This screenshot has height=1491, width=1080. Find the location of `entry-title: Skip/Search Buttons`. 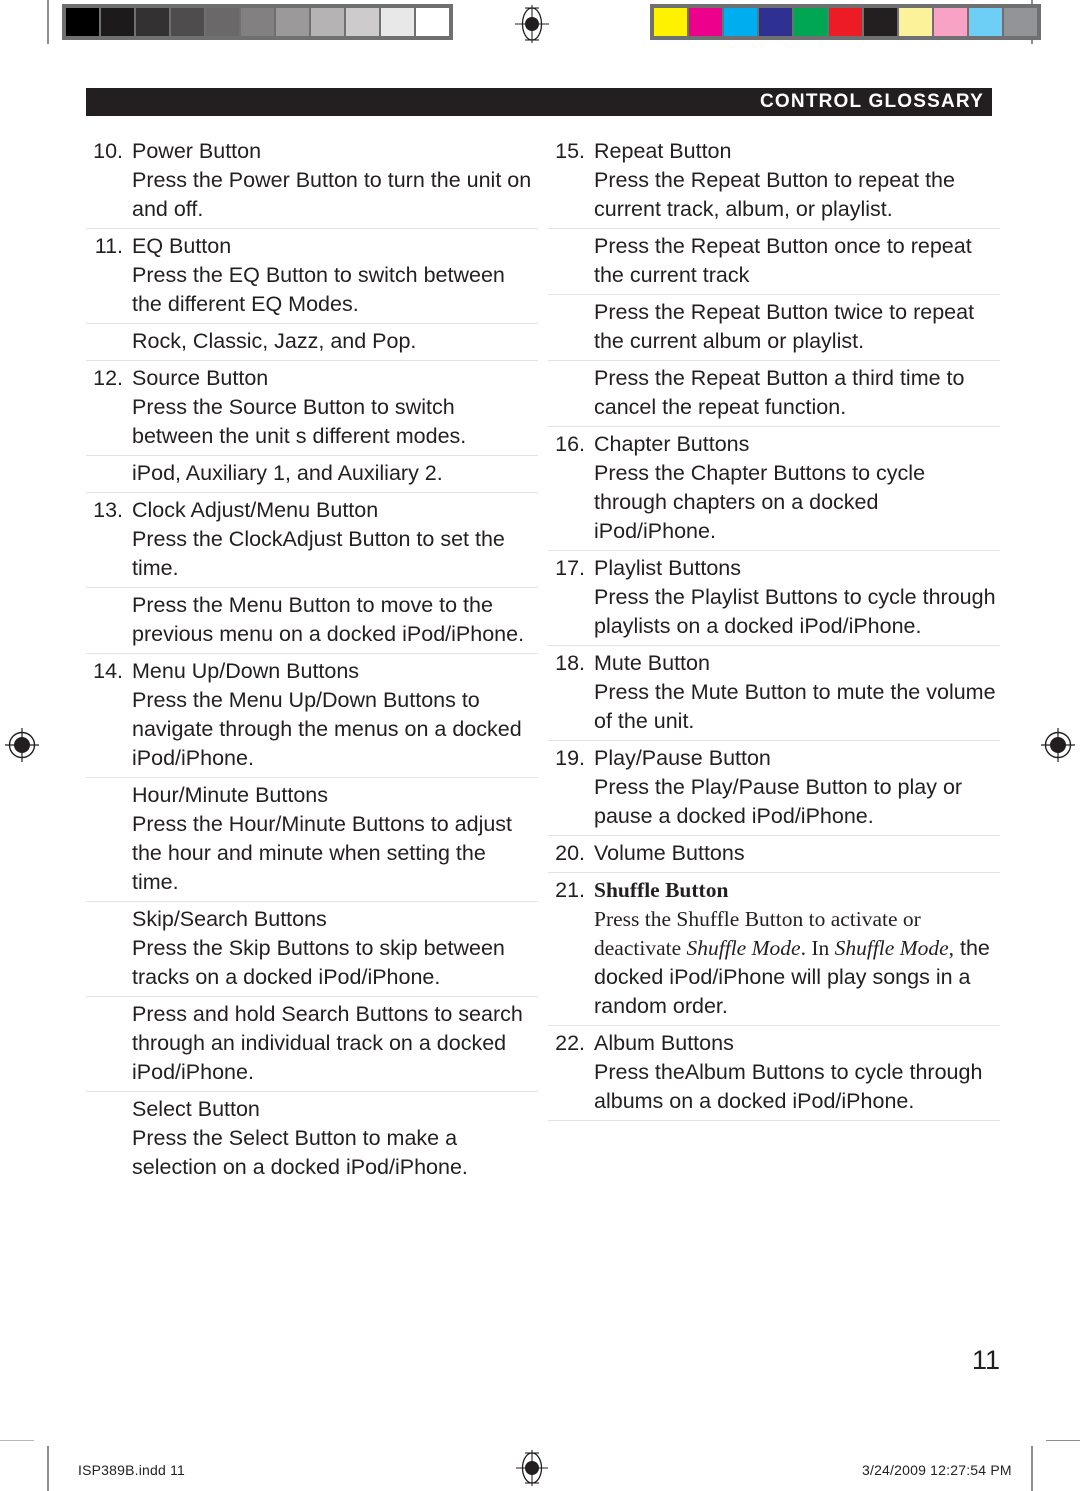

entry-title: Skip/Search Buttons is located at coordinates (229, 919).